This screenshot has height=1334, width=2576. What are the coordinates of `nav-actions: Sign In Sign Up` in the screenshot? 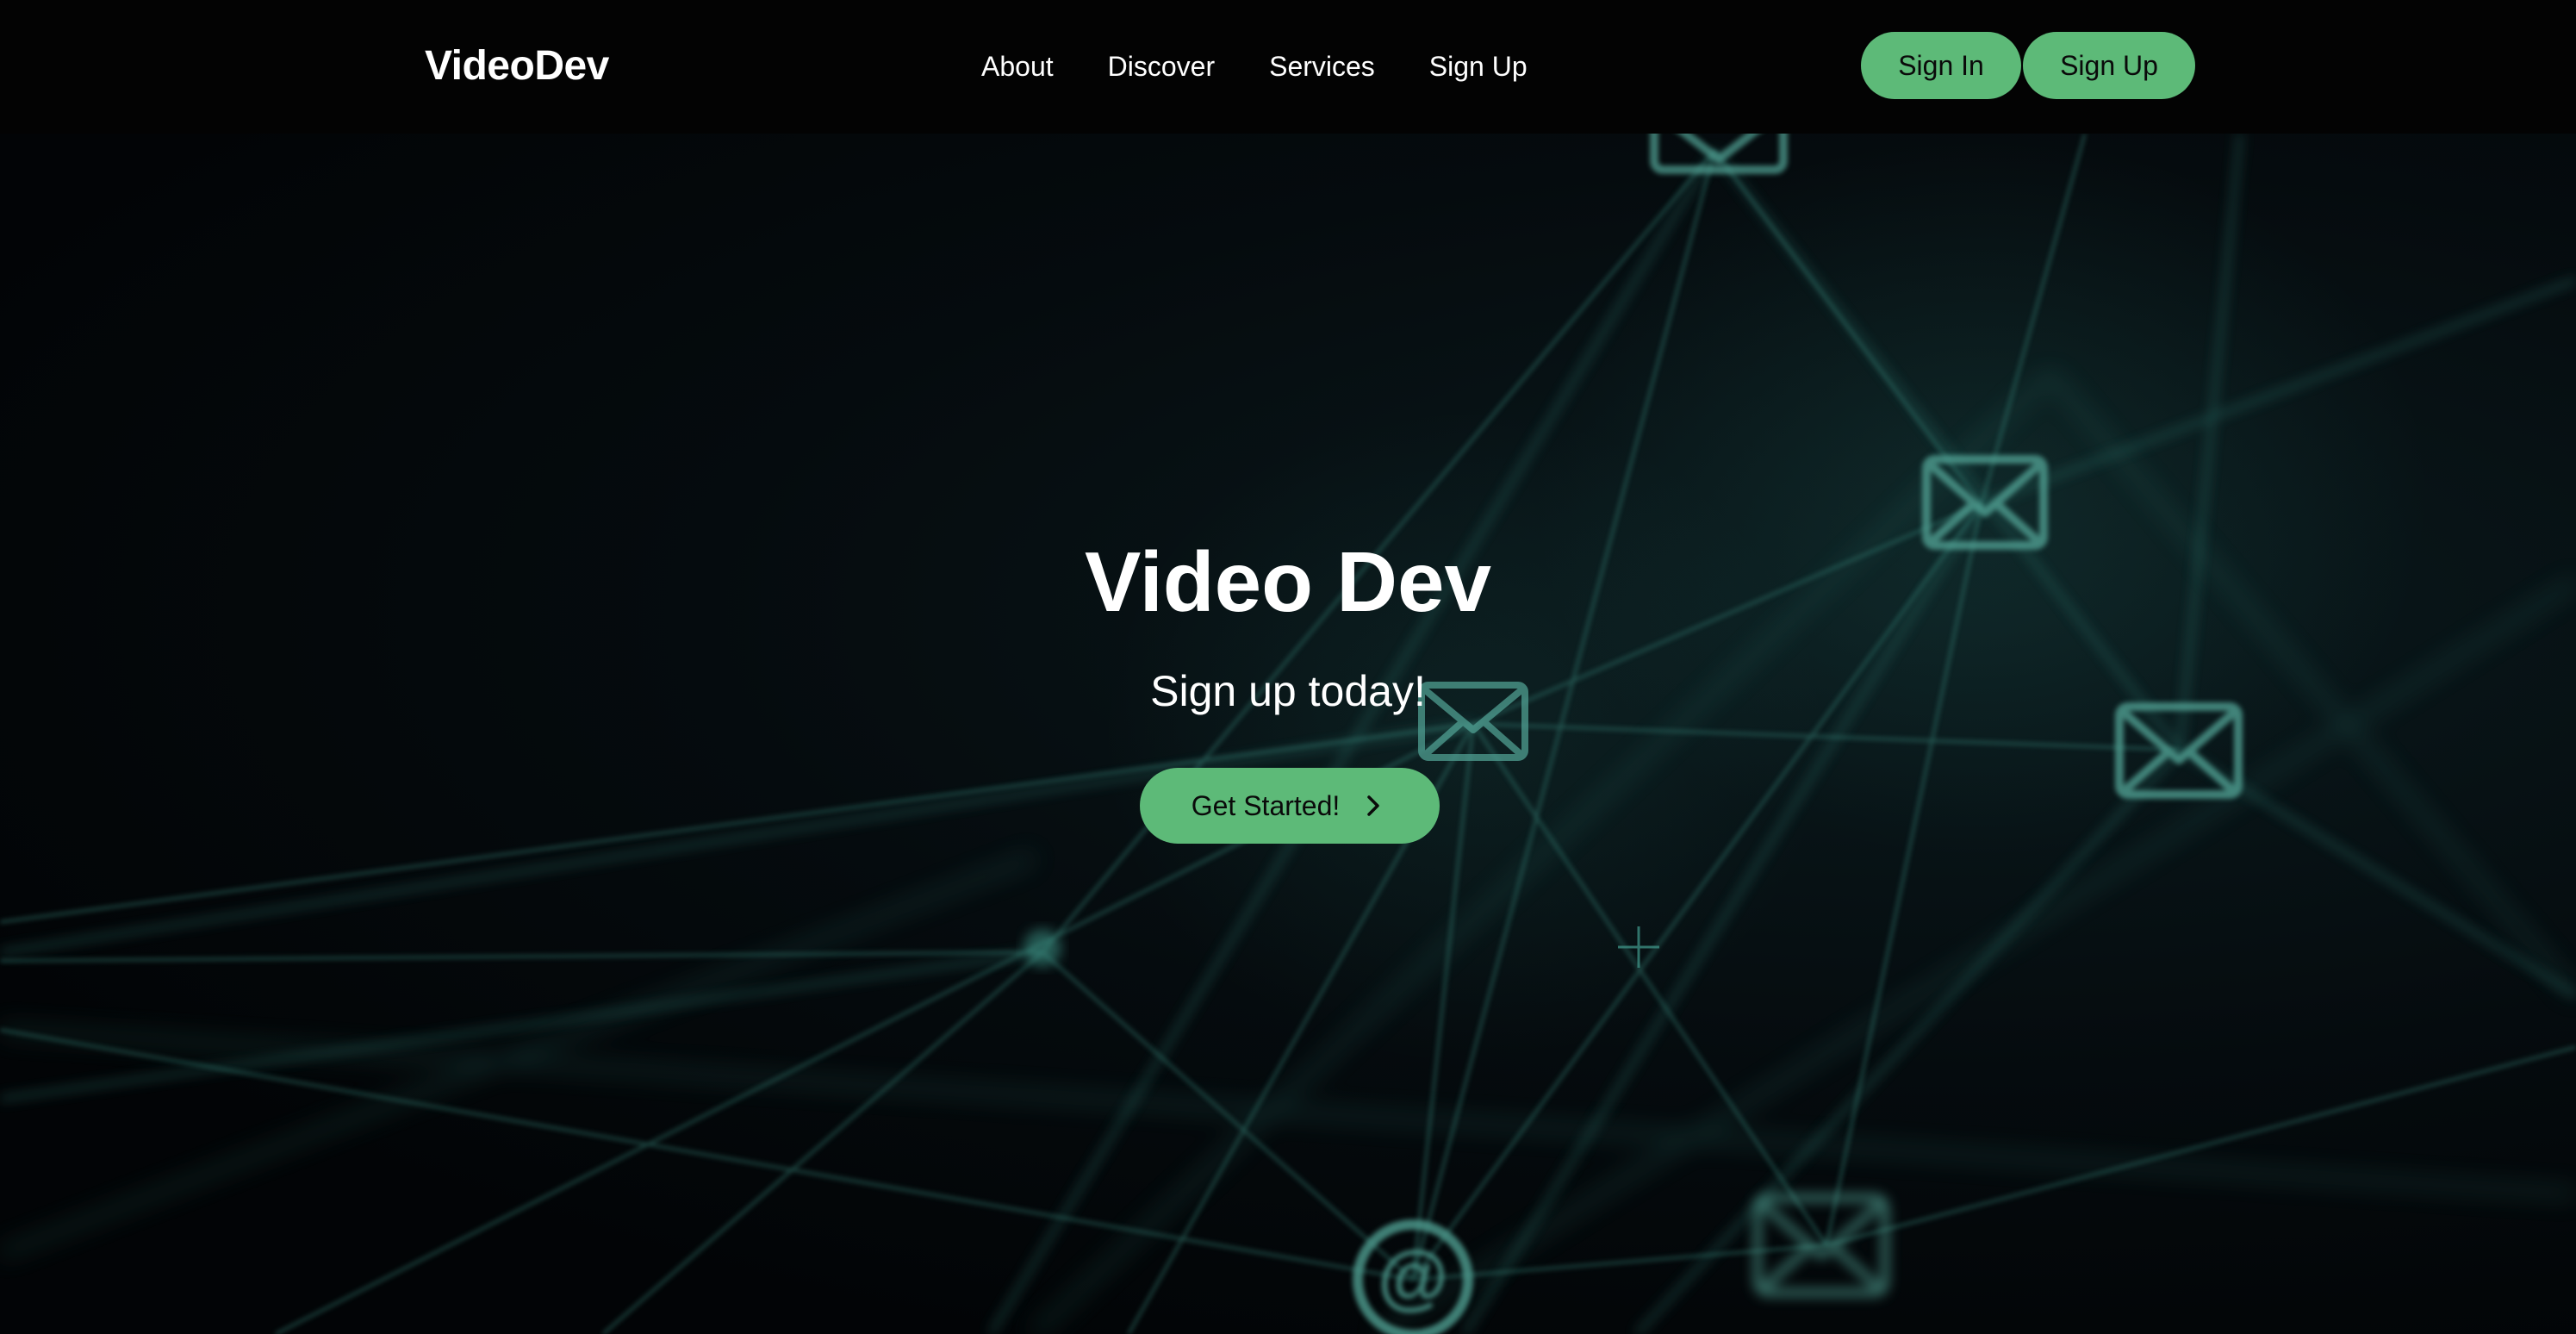 It's located at (2028, 65).